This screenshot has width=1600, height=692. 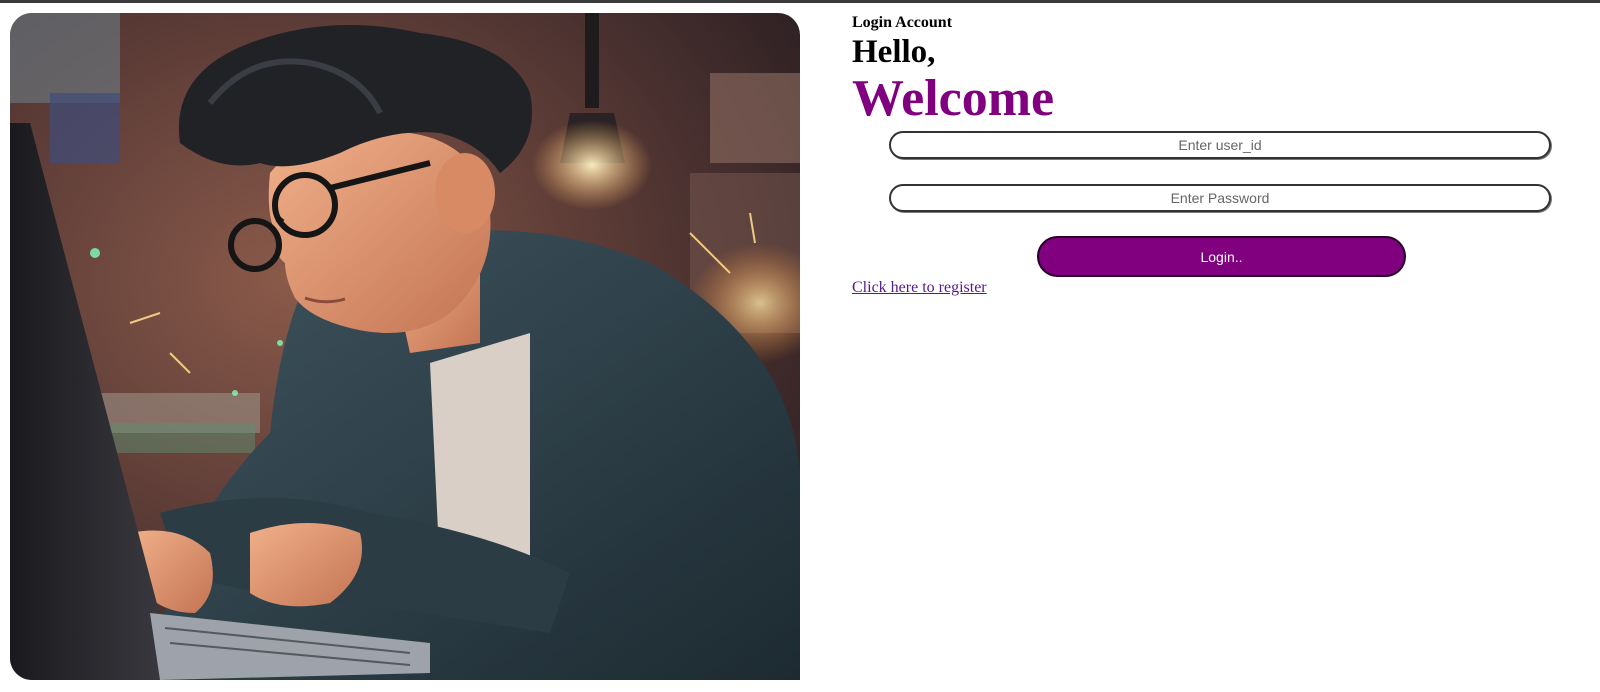 What do you see at coordinates (1221, 256) in the screenshot?
I see `login-button: Login..` at bounding box center [1221, 256].